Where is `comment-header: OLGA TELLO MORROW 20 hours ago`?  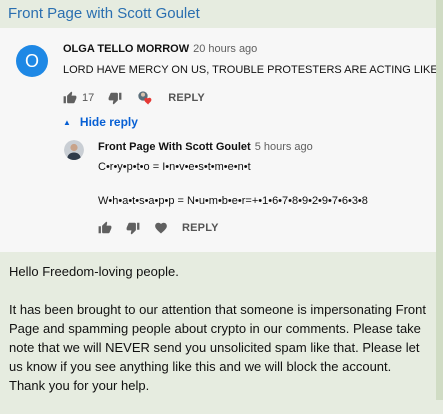
comment-header: OLGA TELLO MORROW 20 hours ago is located at coordinates (160, 49).